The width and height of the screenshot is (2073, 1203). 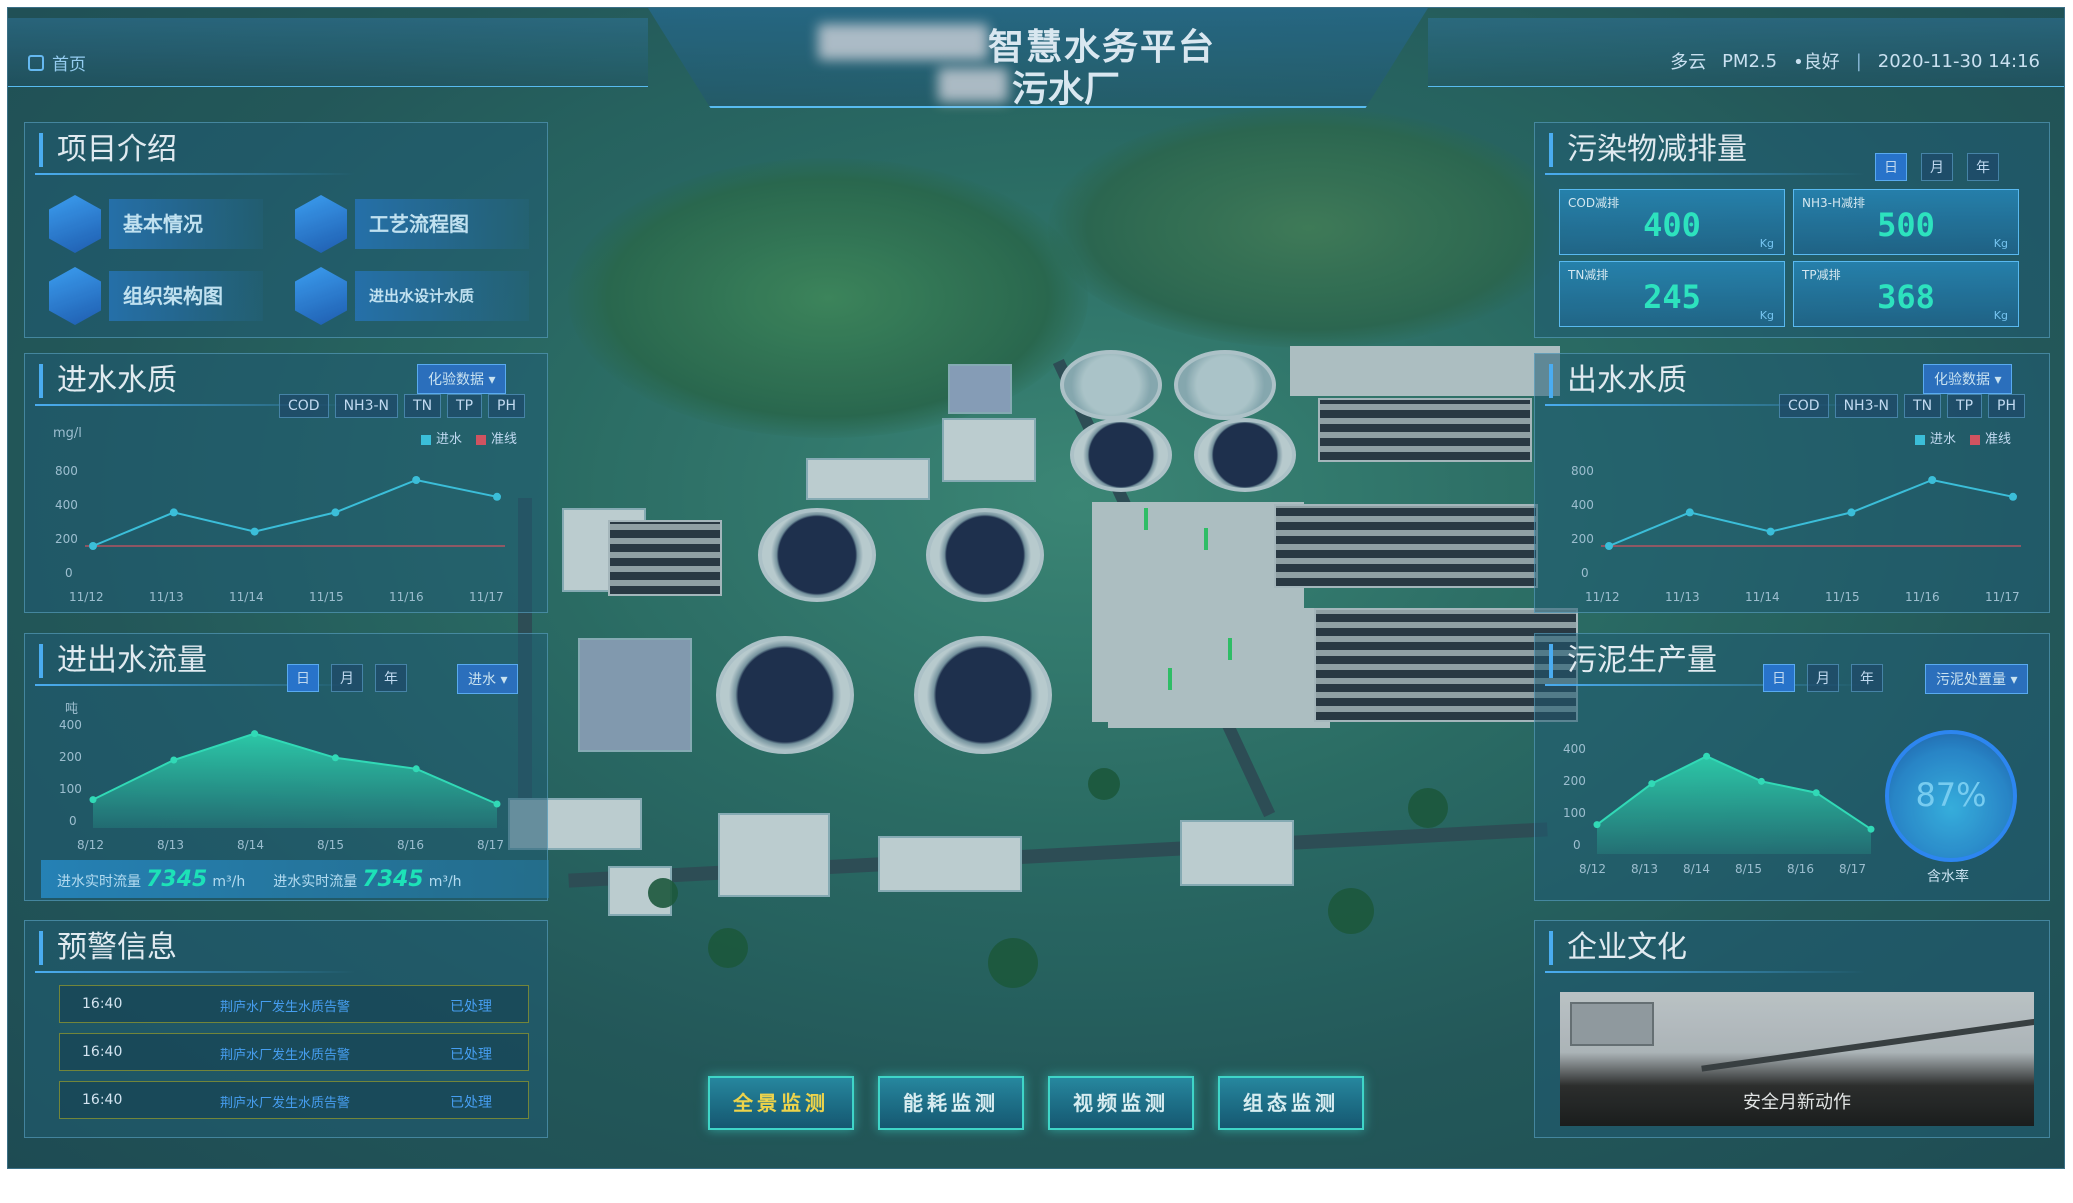 What do you see at coordinates (1696, 869) in the screenshot?
I see `x-tick: 8/14` at bounding box center [1696, 869].